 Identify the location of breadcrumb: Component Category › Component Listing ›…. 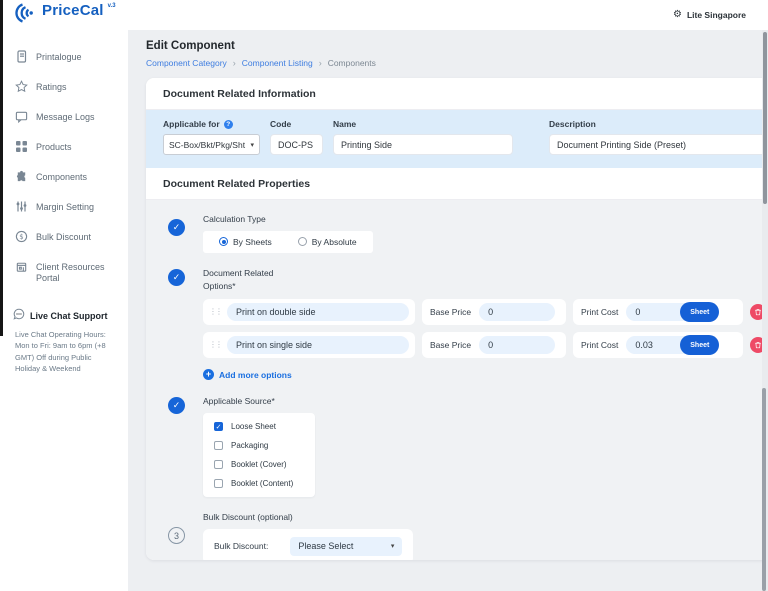
(457, 63).